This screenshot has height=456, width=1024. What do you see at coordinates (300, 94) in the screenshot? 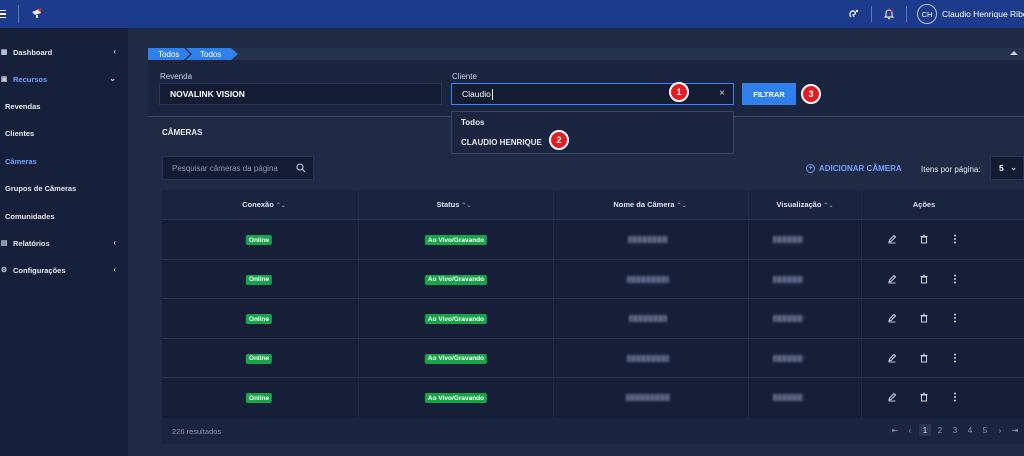
I see `revenda-field: NOVALINK VISION` at bounding box center [300, 94].